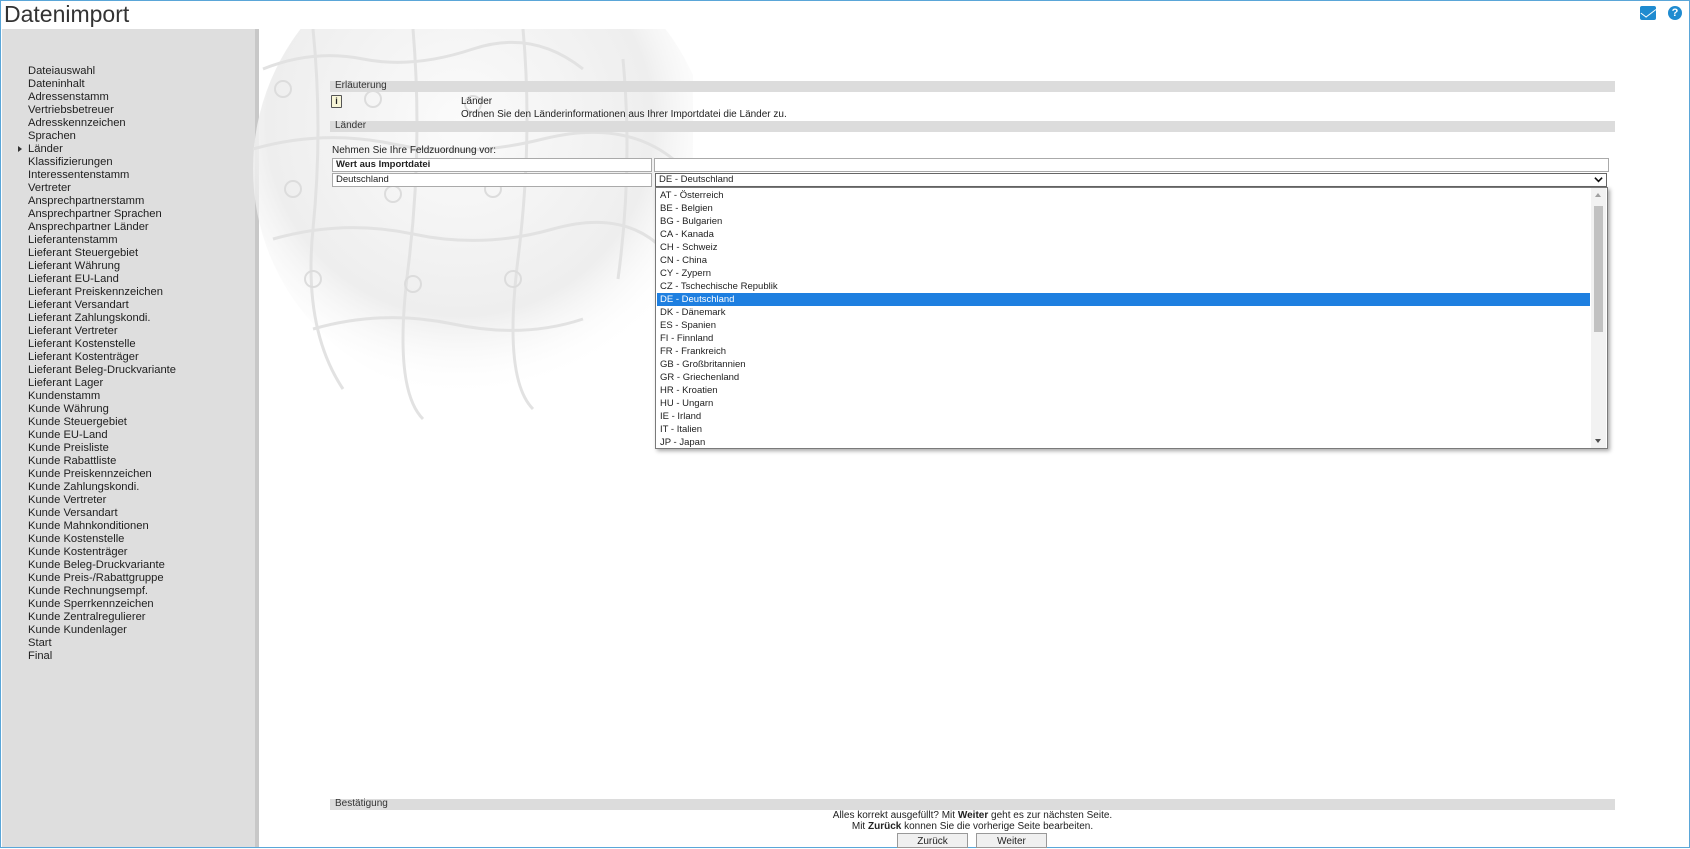 Image resolution: width=1690 pixels, height=849 pixels. What do you see at coordinates (1011, 840) in the screenshot?
I see `next-button: Weiter` at bounding box center [1011, 840].